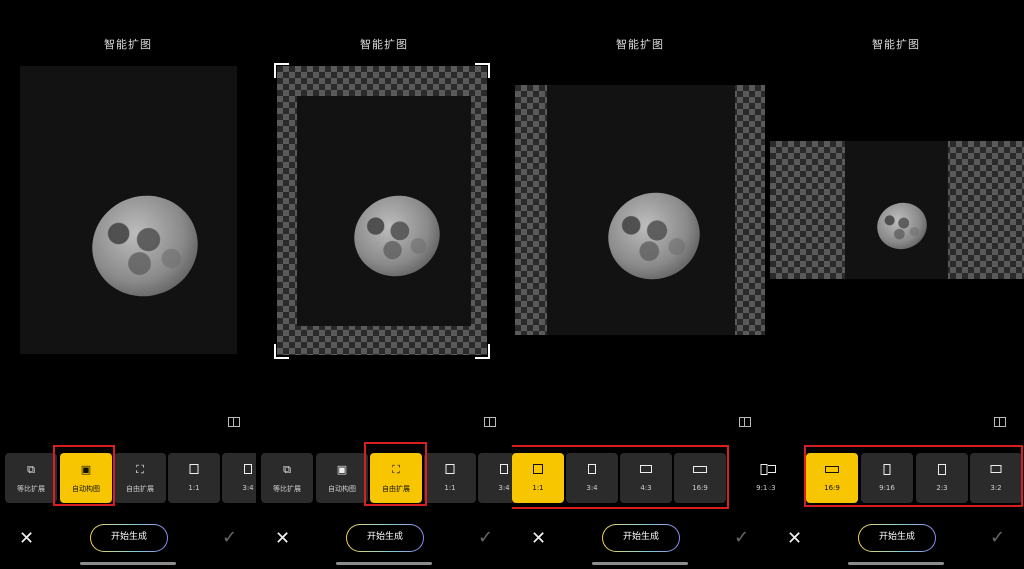 This screenshot has height=569, width=1024. I want to click on tool-ratio-3-2: 3:2, so click(996, 478).